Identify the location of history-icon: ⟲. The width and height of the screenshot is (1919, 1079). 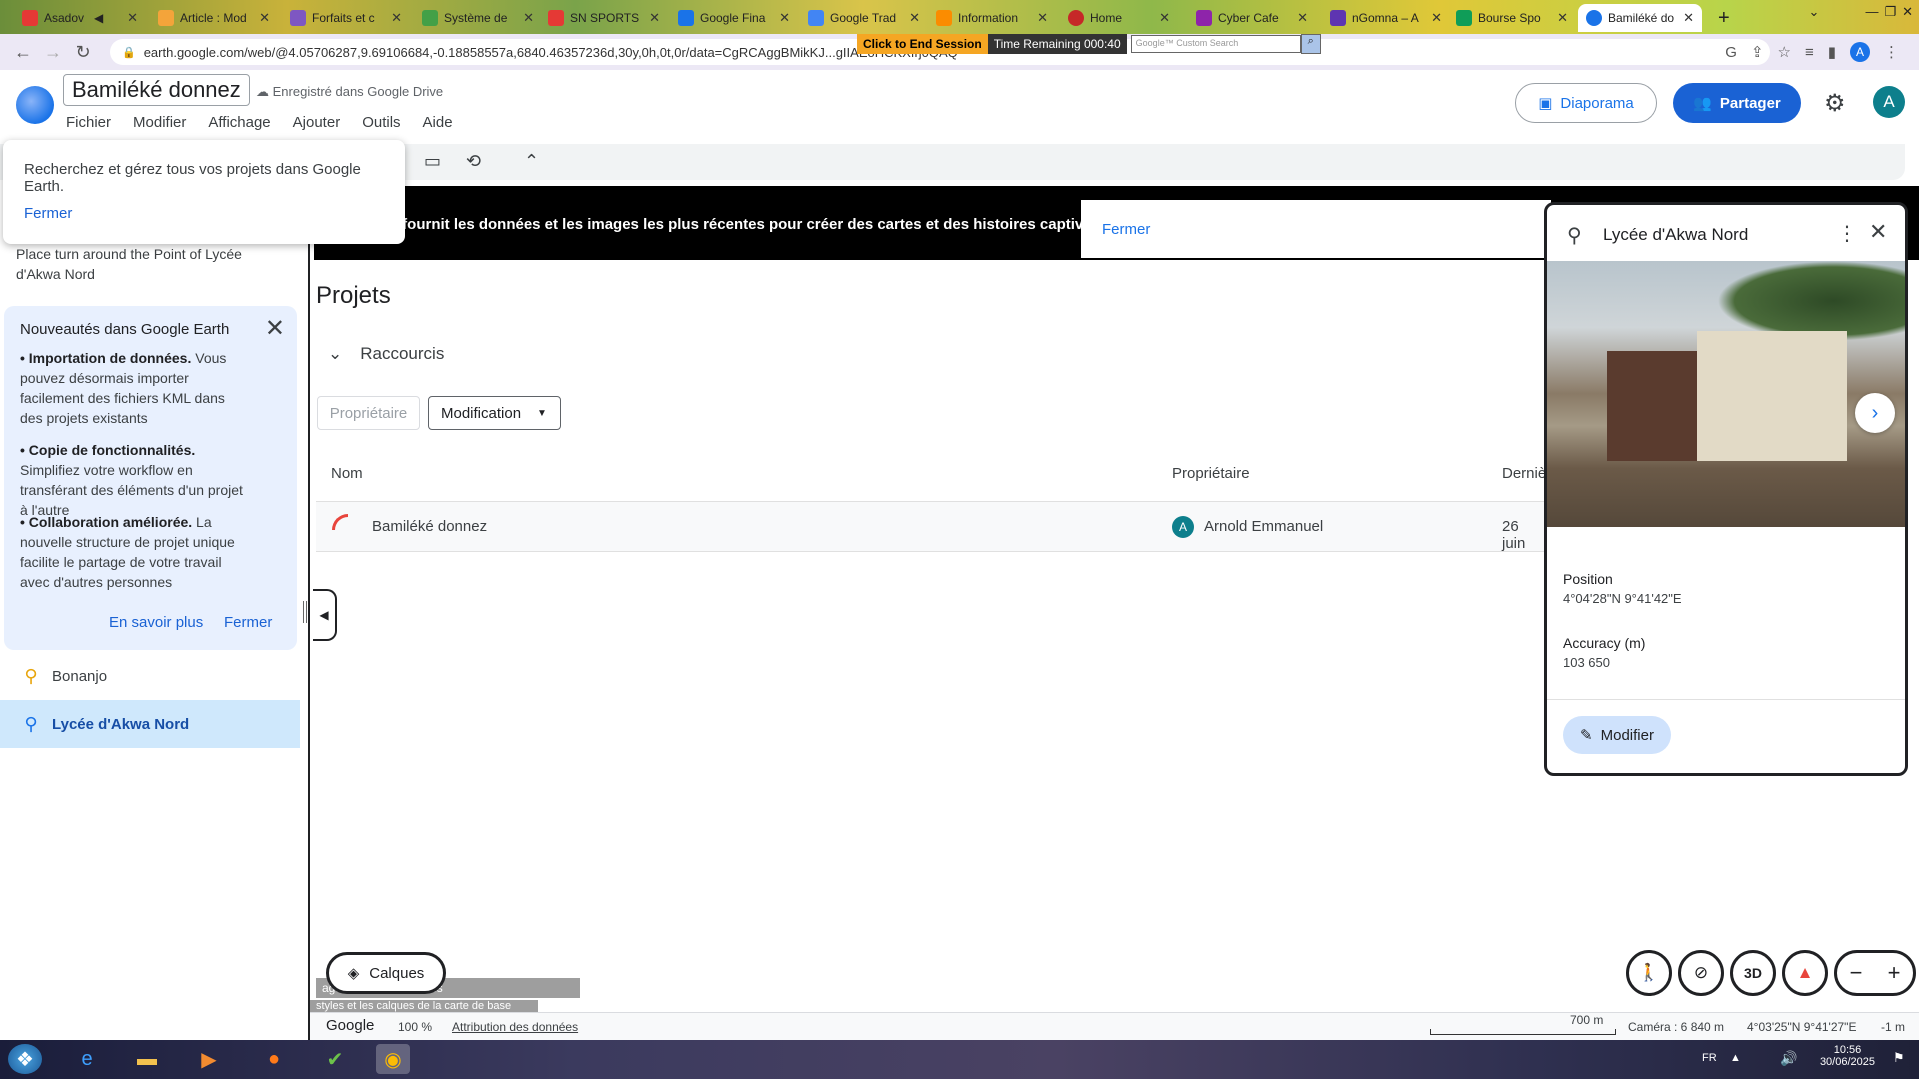
(473, 161).